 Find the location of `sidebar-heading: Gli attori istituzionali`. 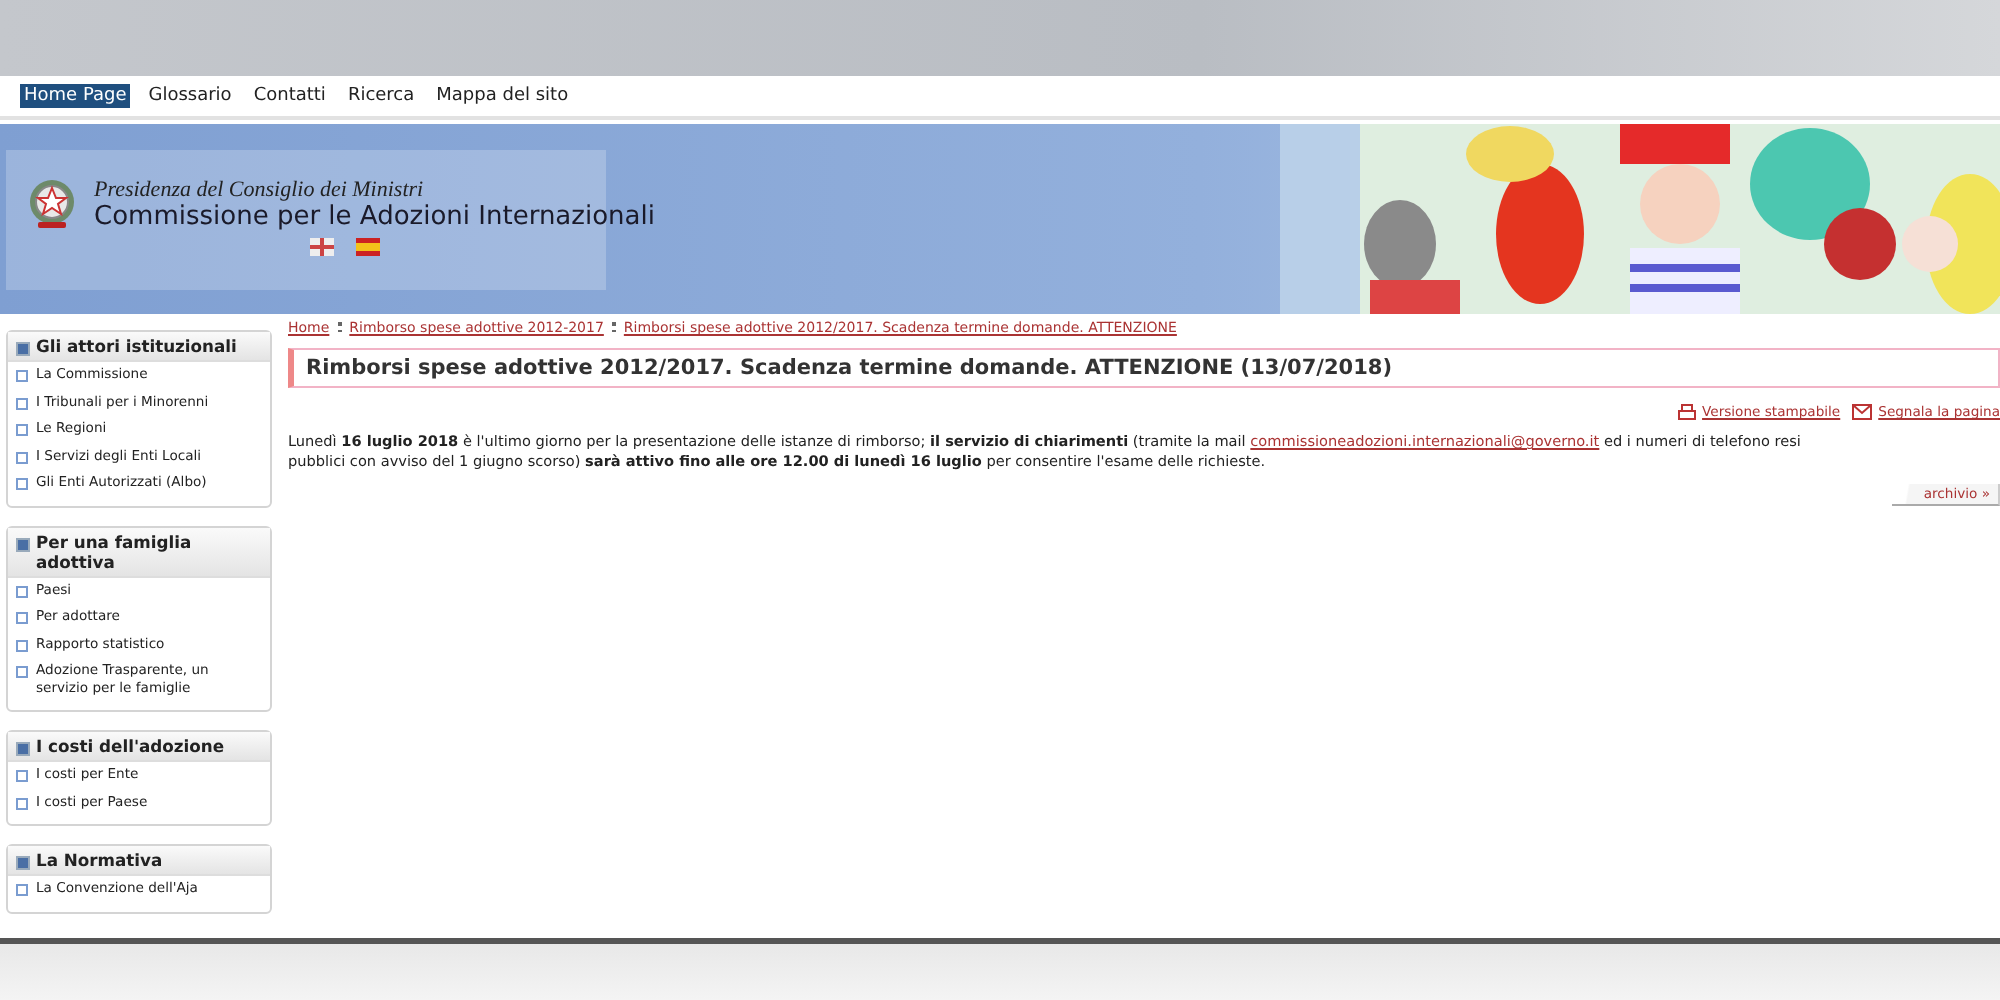

sidebar-heading: Gli attori istituzionali is located at coordinates (136, 346).